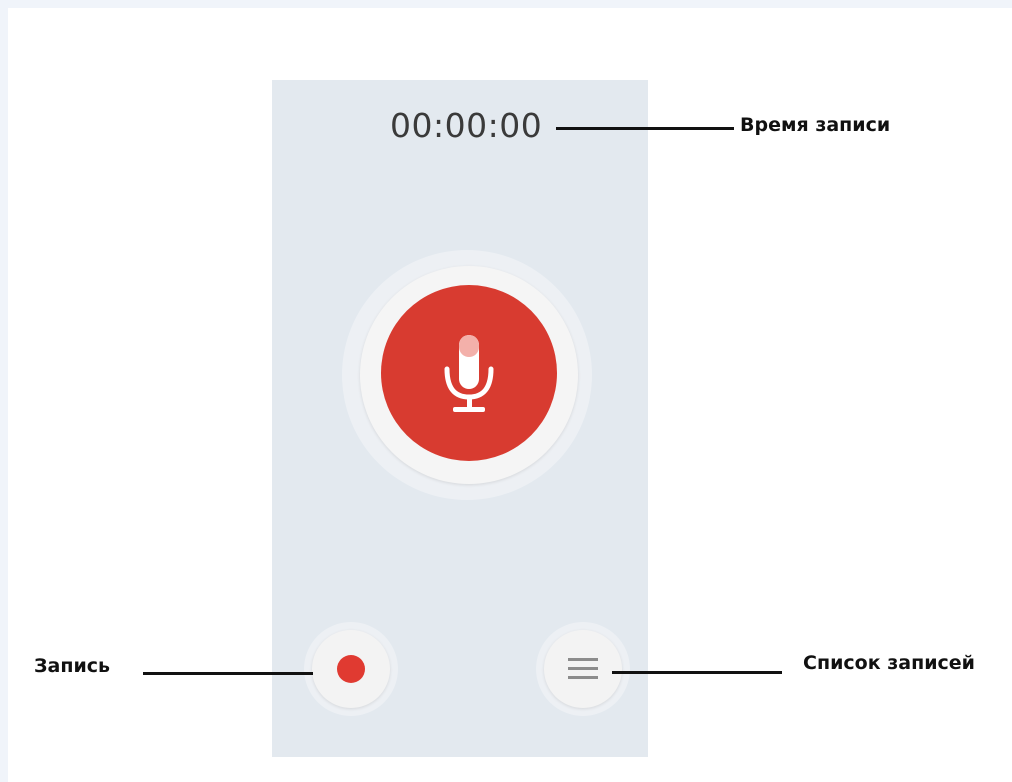 The height and width of the screenshot is (782, 1012). I want to click on record-button, so click(351, 669).